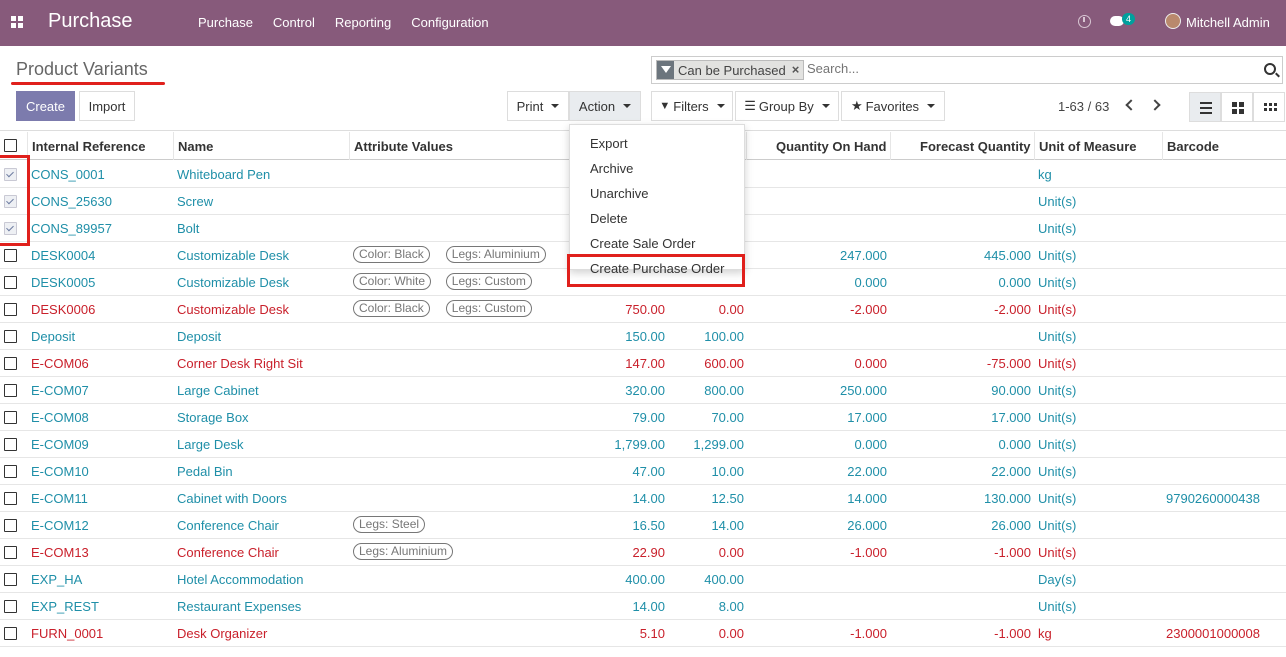 The height and width of the screenshot is (657, 1286). Describe the element at coordinates (188, 228) in the screenshot. I see `cell-name: Bolt` at that location.